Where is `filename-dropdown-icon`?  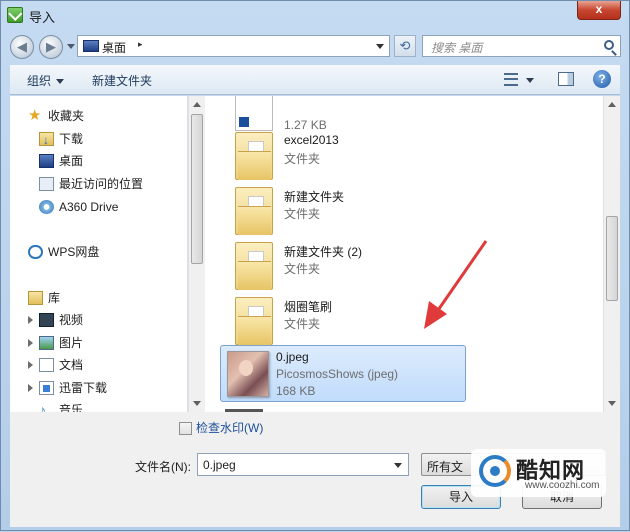
filename-dropdown-icon is located at coordinates (398, 465).